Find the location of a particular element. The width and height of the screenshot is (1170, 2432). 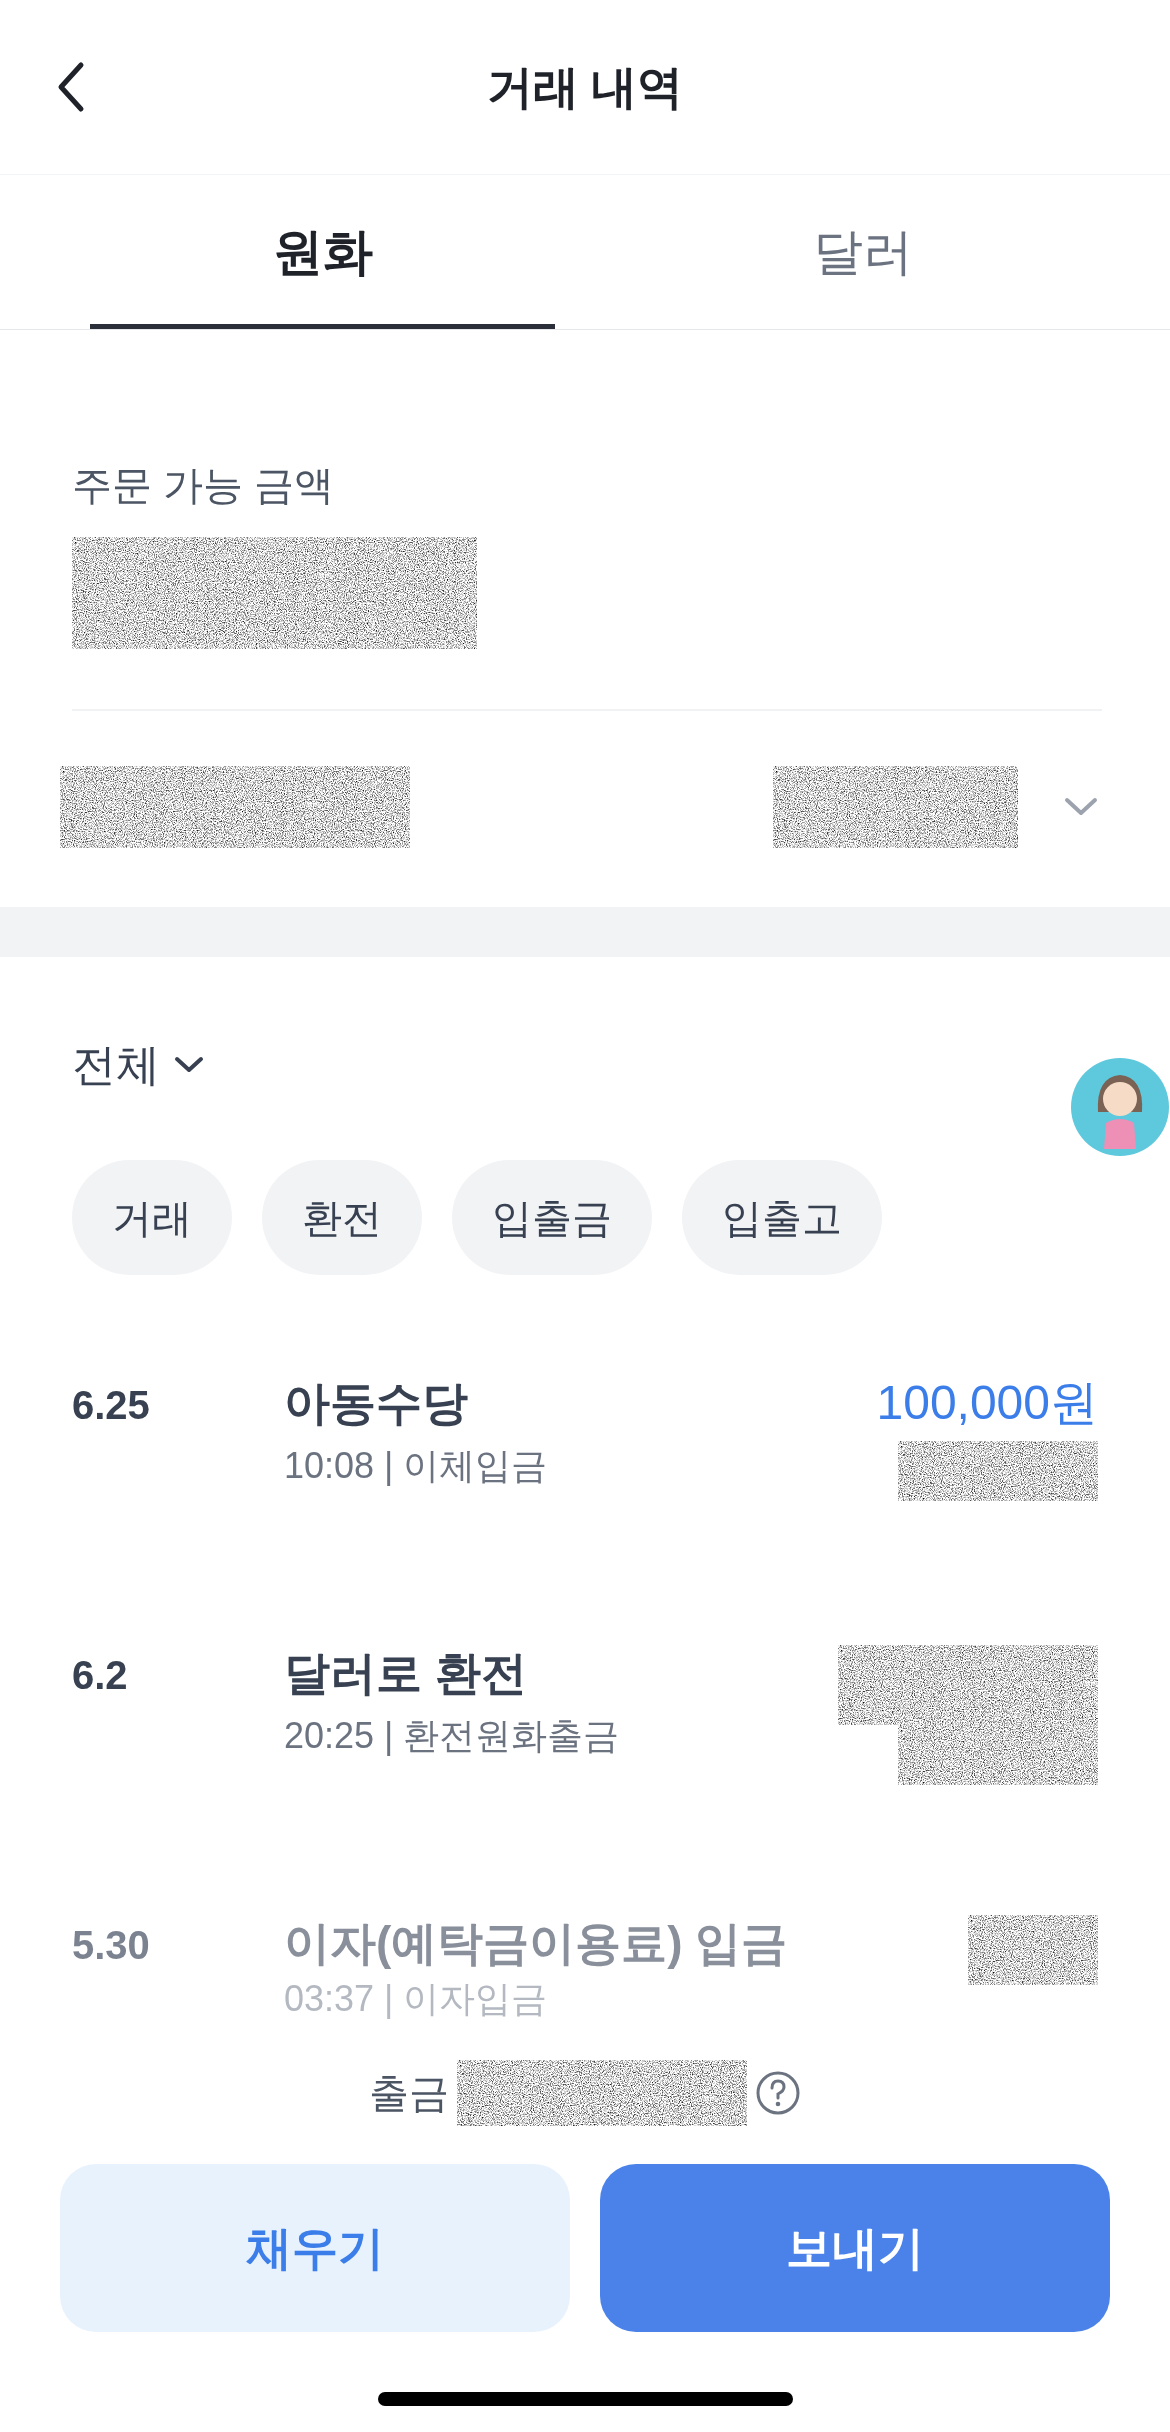

fill-button: 채우기 is located at coordinates (315, 2248).